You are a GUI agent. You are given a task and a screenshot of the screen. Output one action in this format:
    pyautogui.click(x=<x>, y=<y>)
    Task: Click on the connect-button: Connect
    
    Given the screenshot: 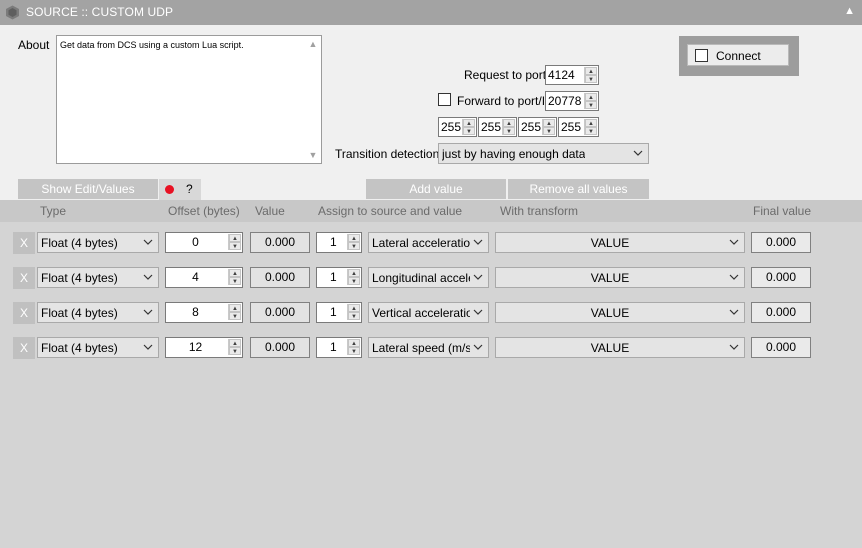 What is the action you would take?
    pyautogui.click(x=738, y=55)
    